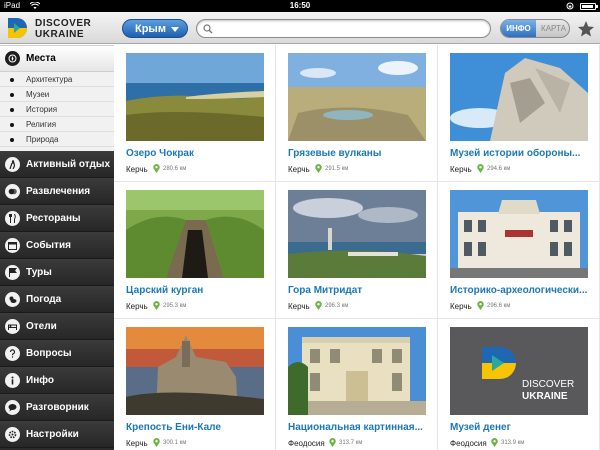  What do you see at coordinates (351, 443) in the screenshot?
I see `place-distance: 313.7 км` at bounding box center [351, 443].